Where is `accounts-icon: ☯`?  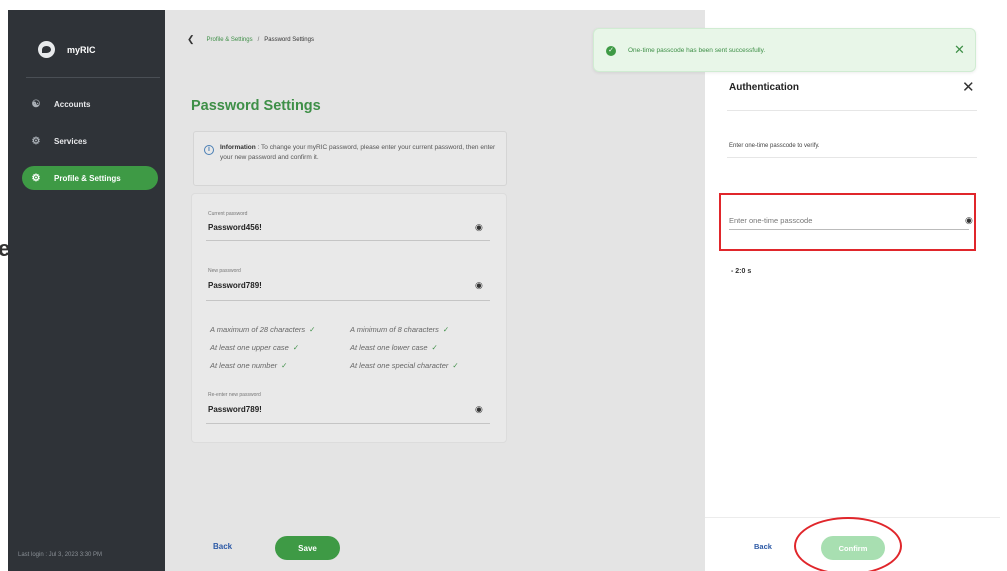
accounts-icon: ☯ is located at coordinates (36, 104).